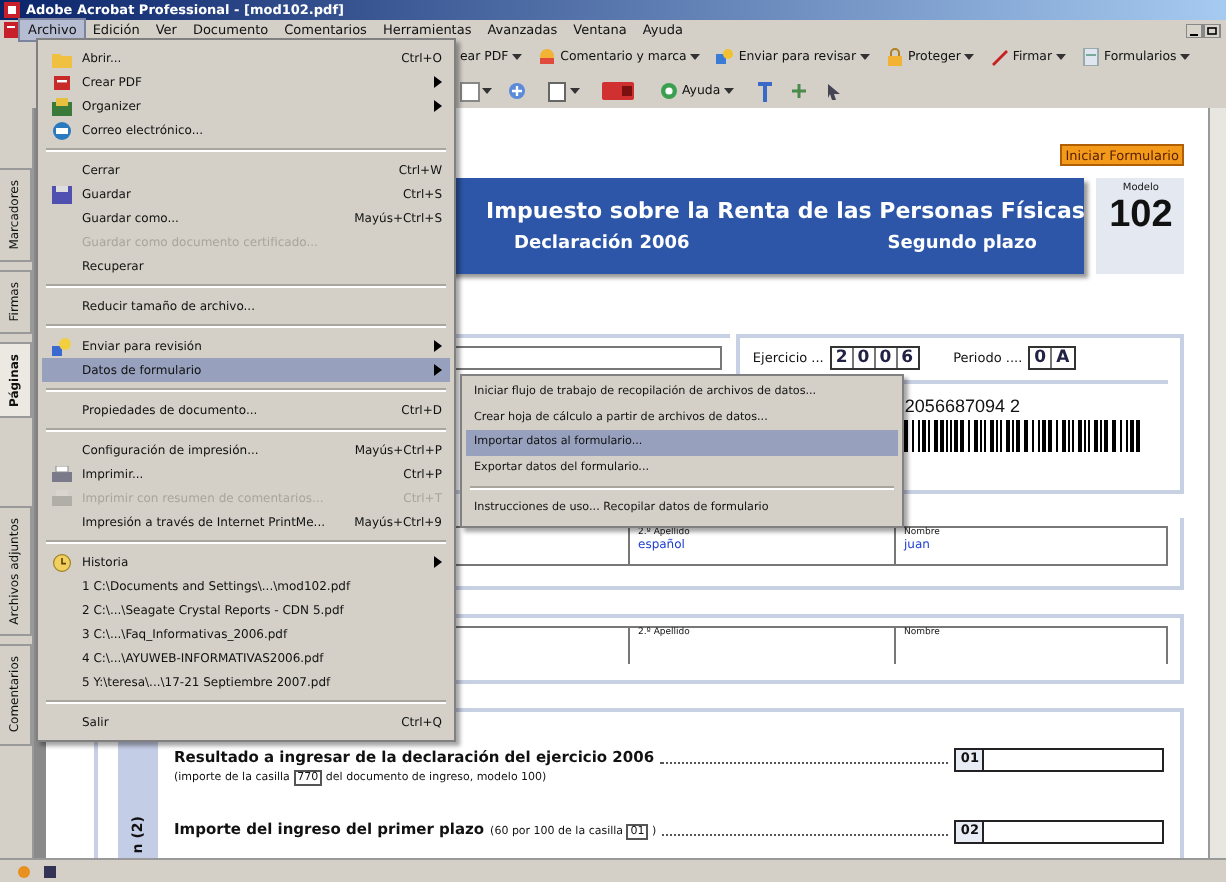  What do you see at coordinates (618, 91) in the screenshot?
I see `toolbar-logo-icon` at bounding box center [618, 91].